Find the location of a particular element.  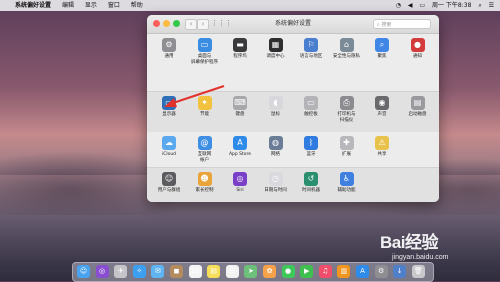

pref-printer: ⎙ 打印机与 扫描仪 is located at coordinates (347, 109).